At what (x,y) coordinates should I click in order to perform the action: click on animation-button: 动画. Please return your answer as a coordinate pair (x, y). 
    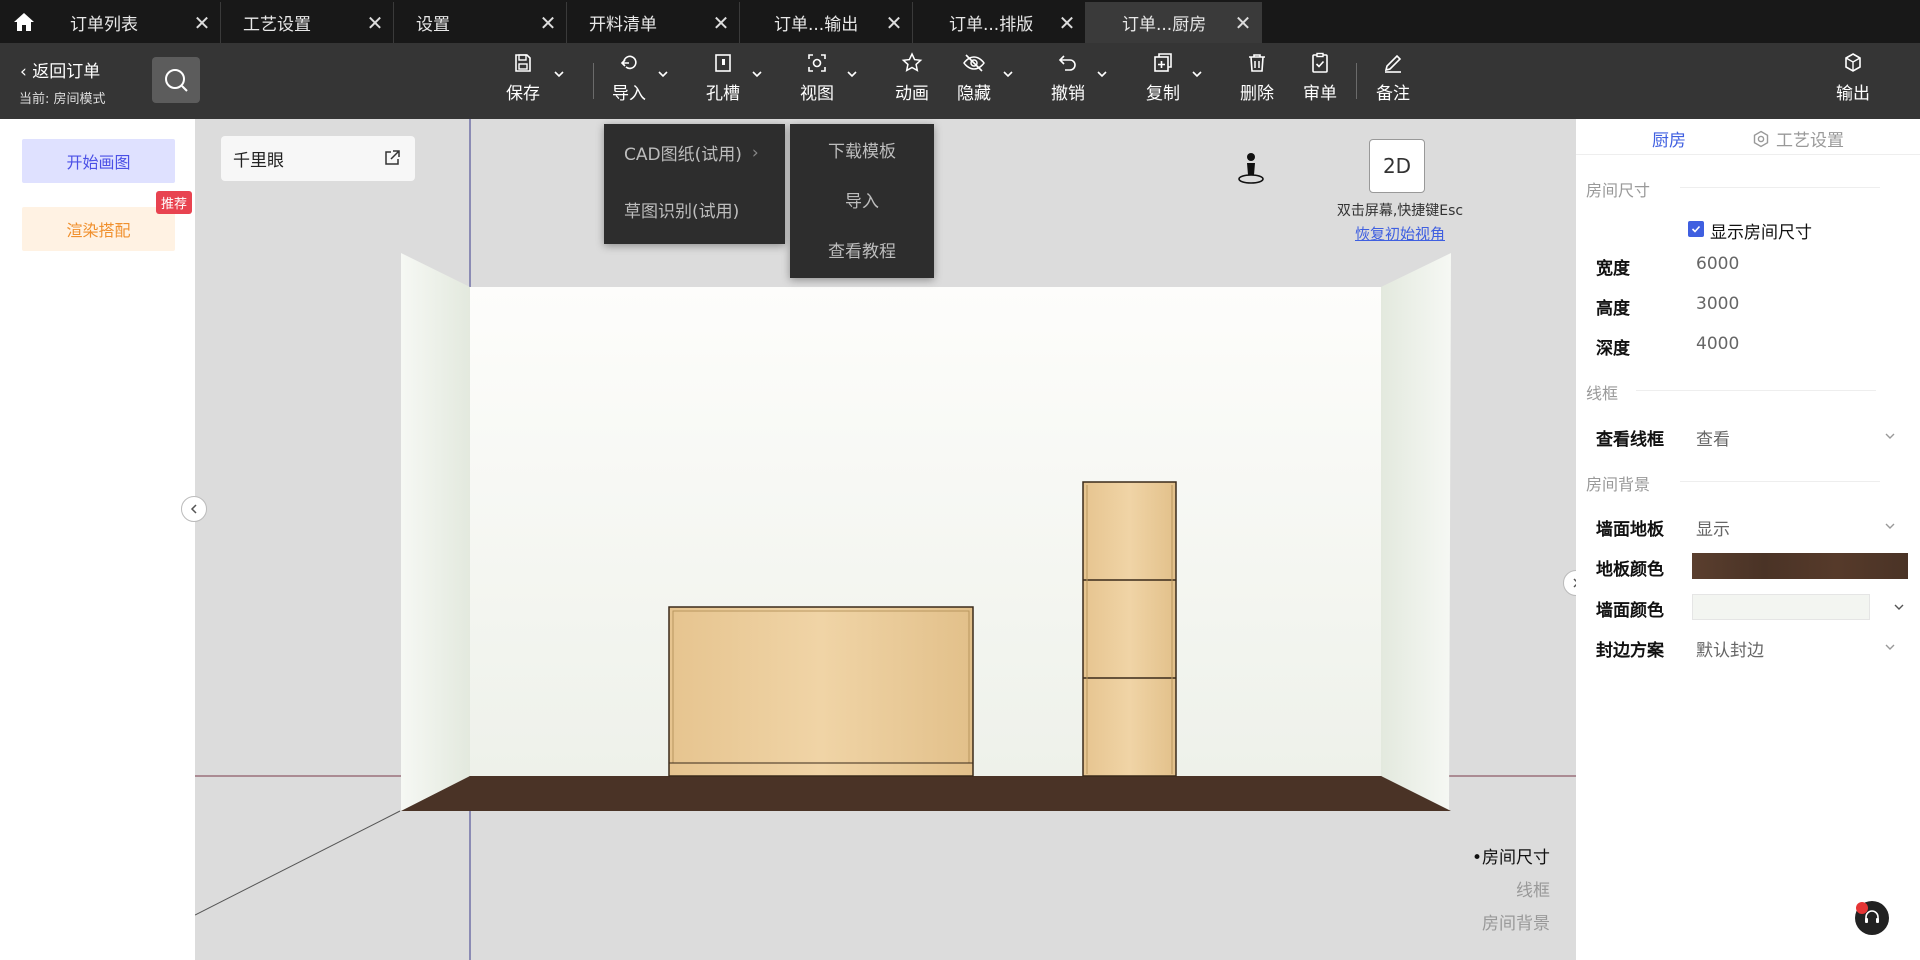
    Looking at the image, I should click on (912, 81).